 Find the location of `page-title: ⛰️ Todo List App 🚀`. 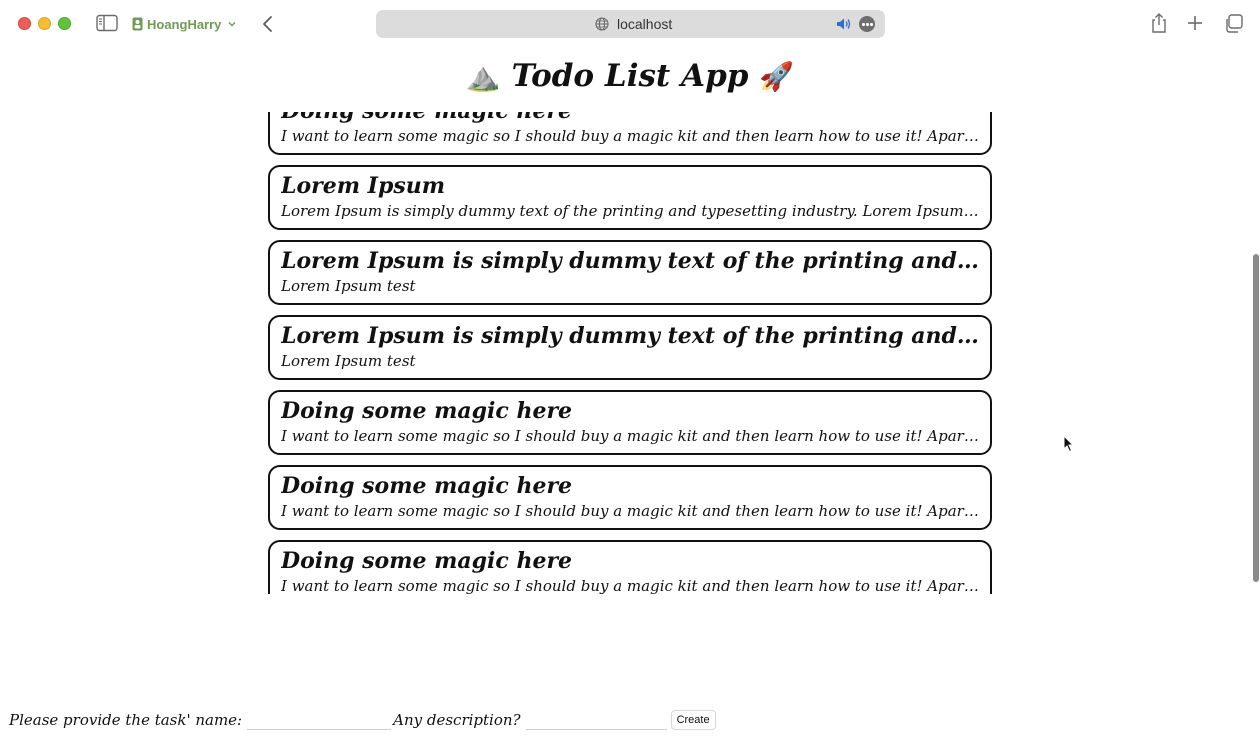

page-title: ⛰️ Todo List App 🚀 is located at coordinates (630, 76).